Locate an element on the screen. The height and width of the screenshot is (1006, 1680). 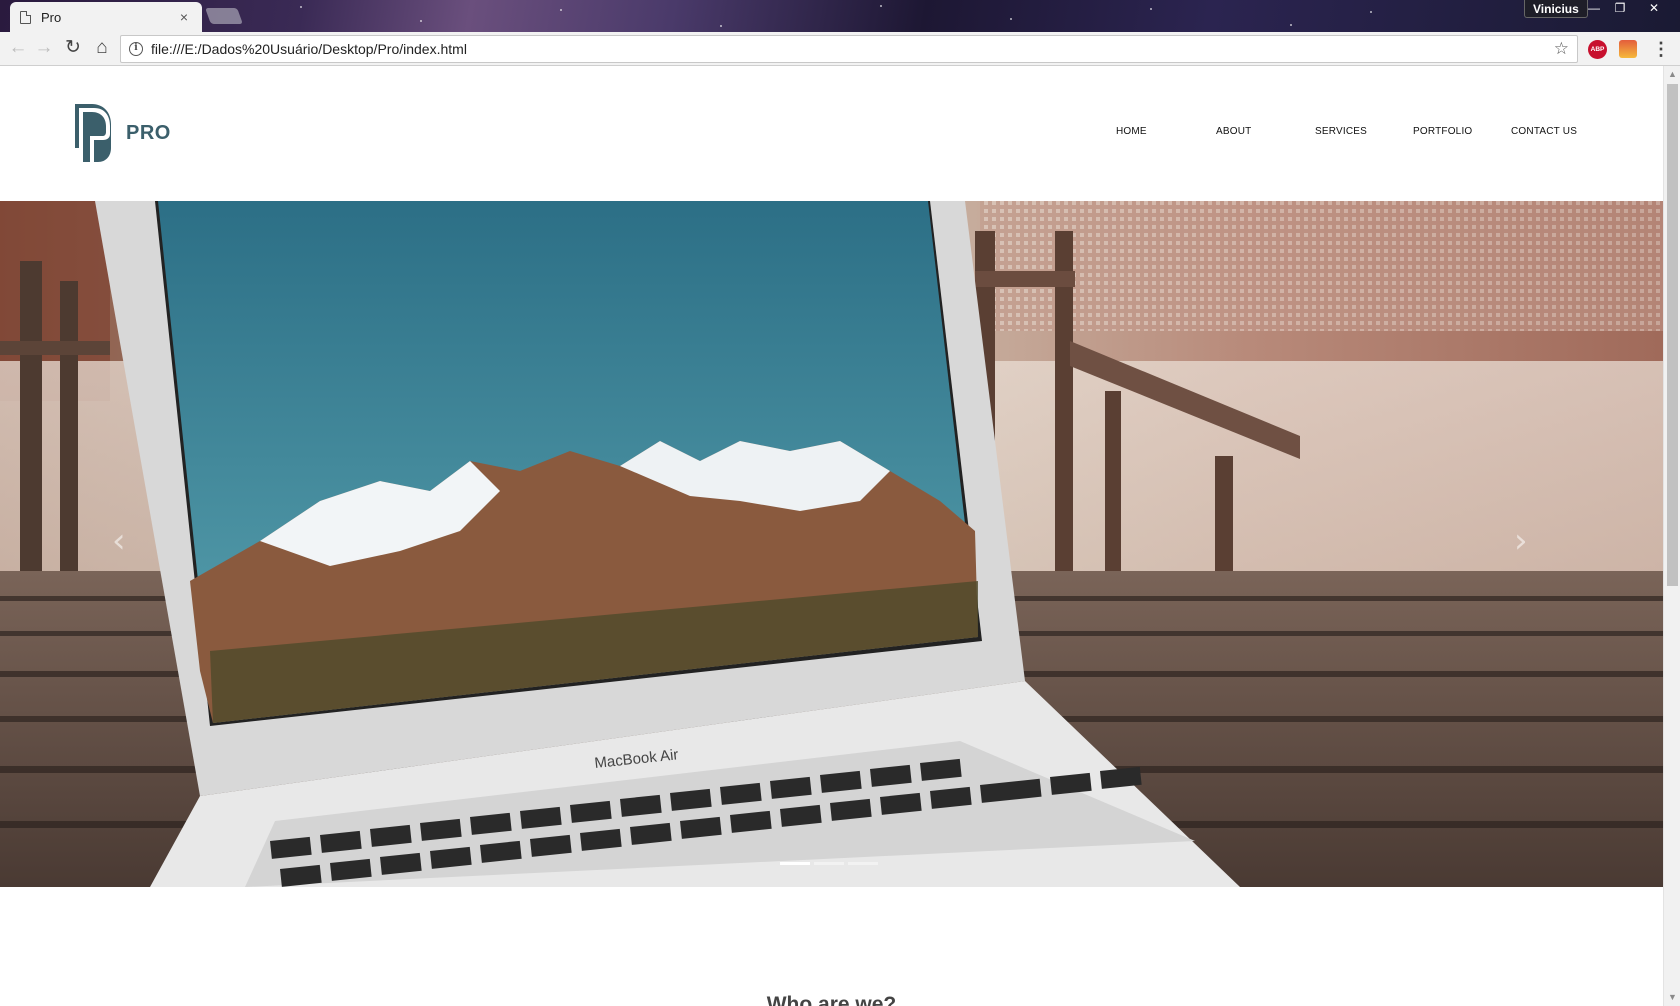
carousel-indicators is located at coordinates (829, 863).